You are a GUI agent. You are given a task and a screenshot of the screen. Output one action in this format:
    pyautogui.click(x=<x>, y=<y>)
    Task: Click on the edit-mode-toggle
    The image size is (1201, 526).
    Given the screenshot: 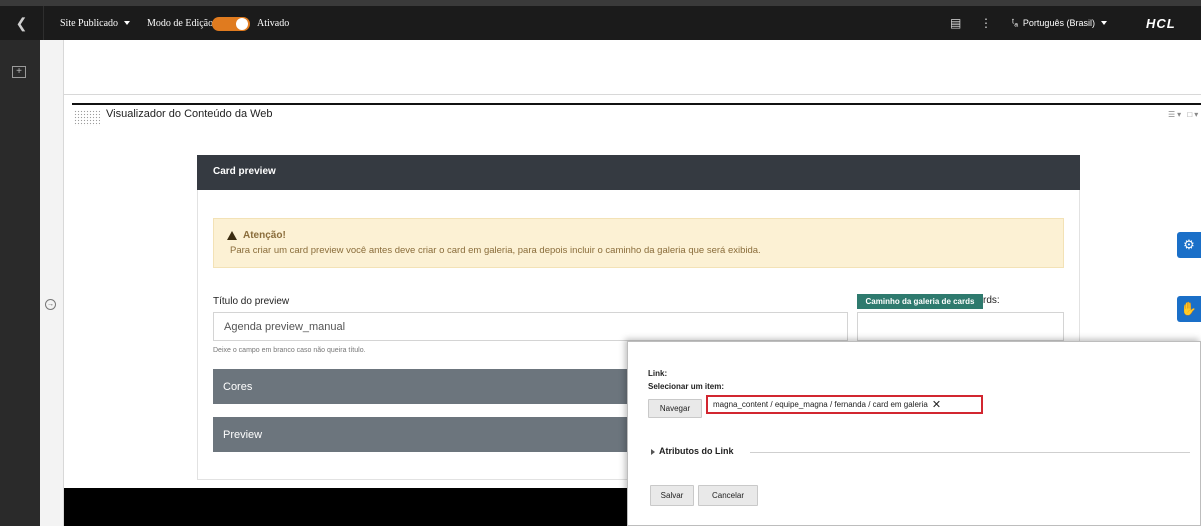 What is the action you would take?
    pyautogui.click(x=231, y=24)
    